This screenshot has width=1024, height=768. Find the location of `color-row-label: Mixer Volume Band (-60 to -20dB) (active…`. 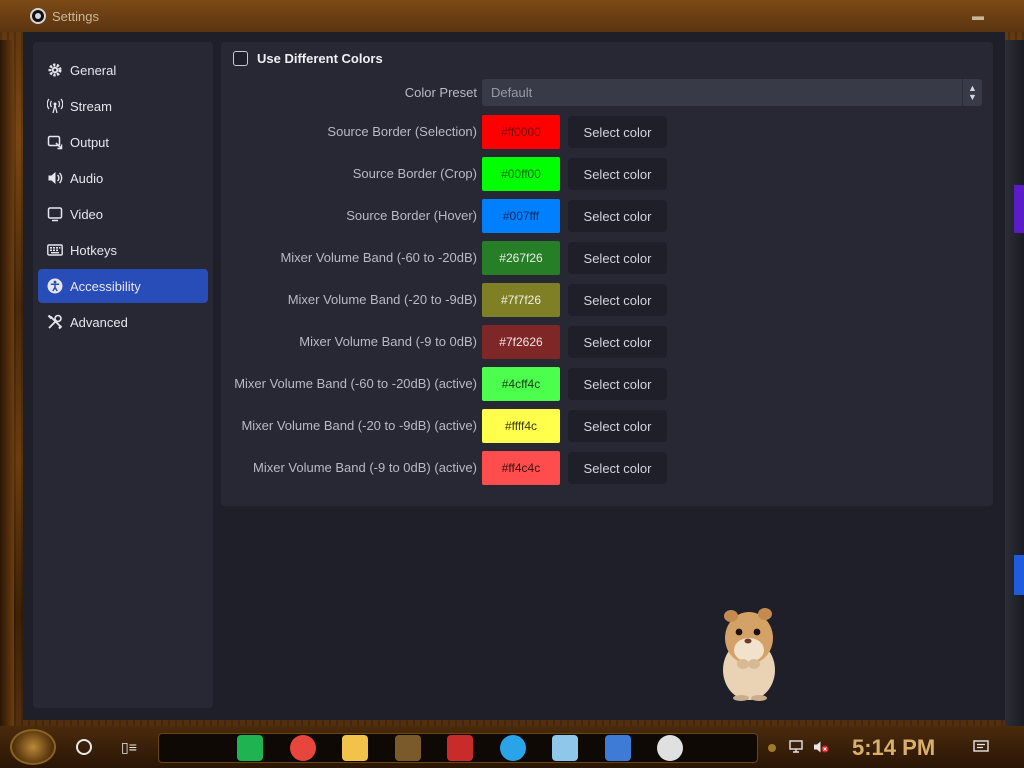

color-row-label: Mixer Volume Band (-60 to -20dB) (active… is located at coordinates (355, 383).